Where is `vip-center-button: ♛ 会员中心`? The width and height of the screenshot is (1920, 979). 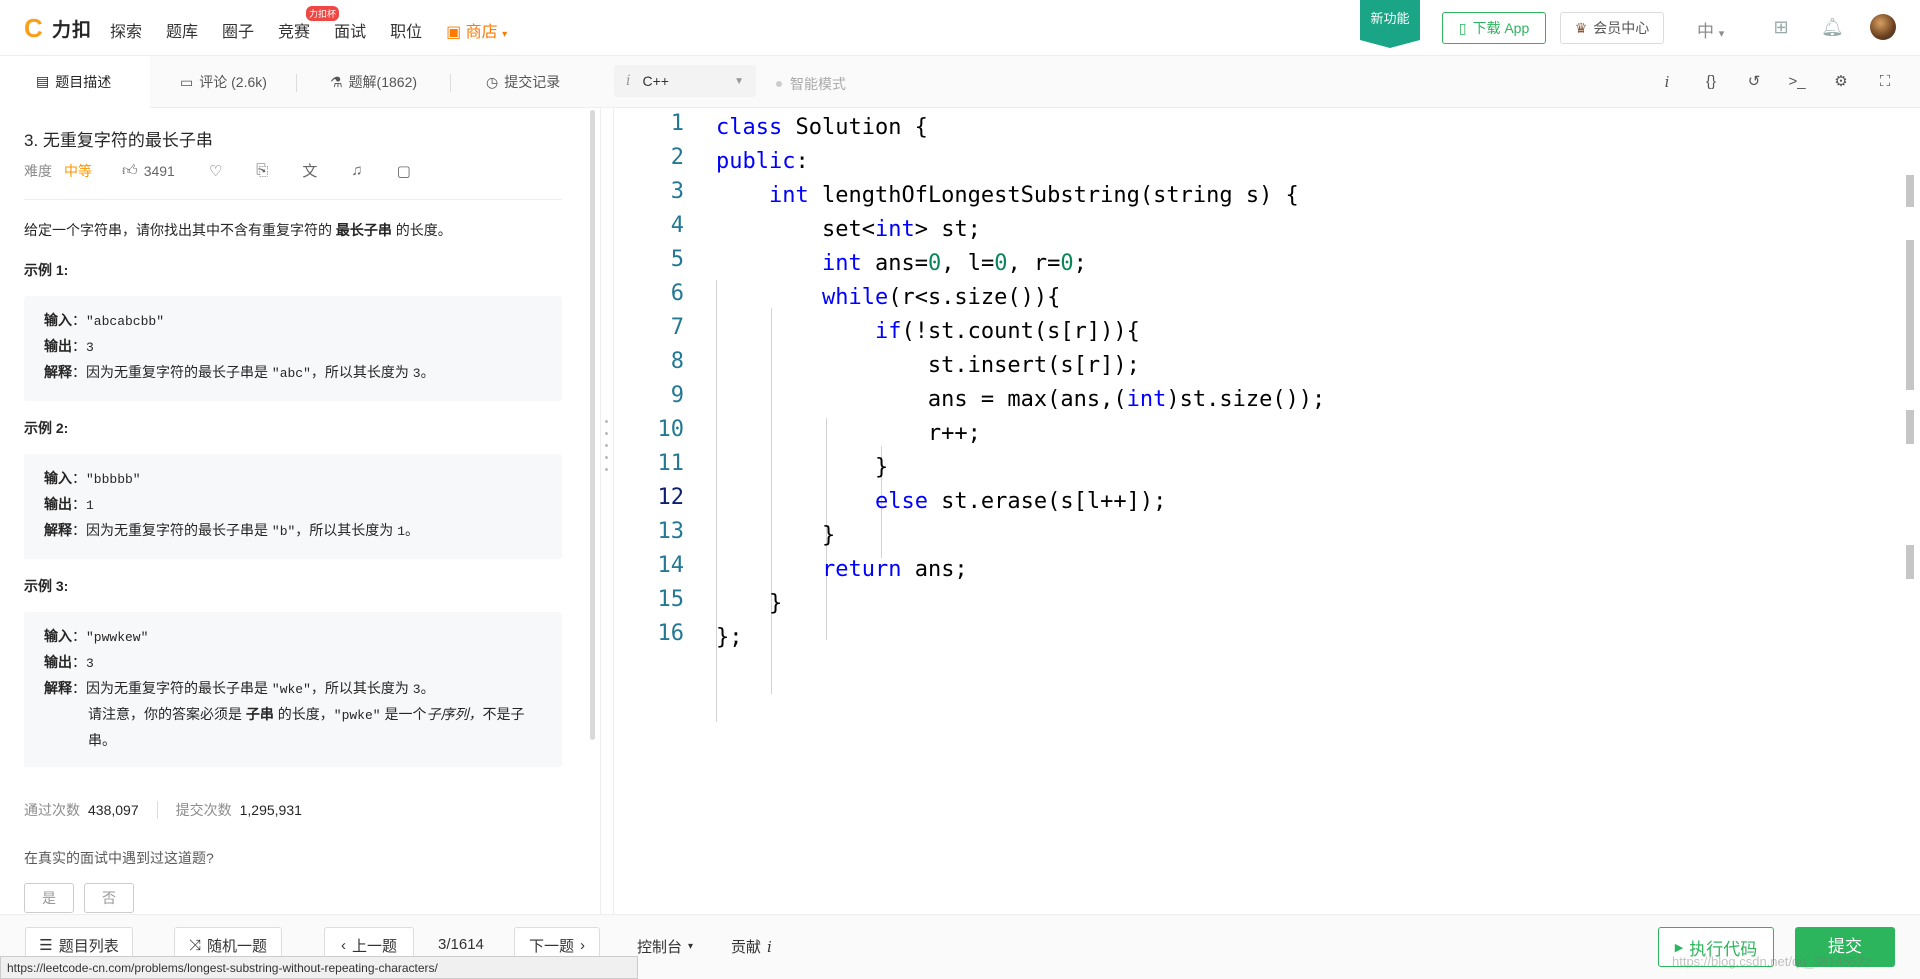
vip-center-button: ♛ 会员中心 is located at coordinates (1612, 28).